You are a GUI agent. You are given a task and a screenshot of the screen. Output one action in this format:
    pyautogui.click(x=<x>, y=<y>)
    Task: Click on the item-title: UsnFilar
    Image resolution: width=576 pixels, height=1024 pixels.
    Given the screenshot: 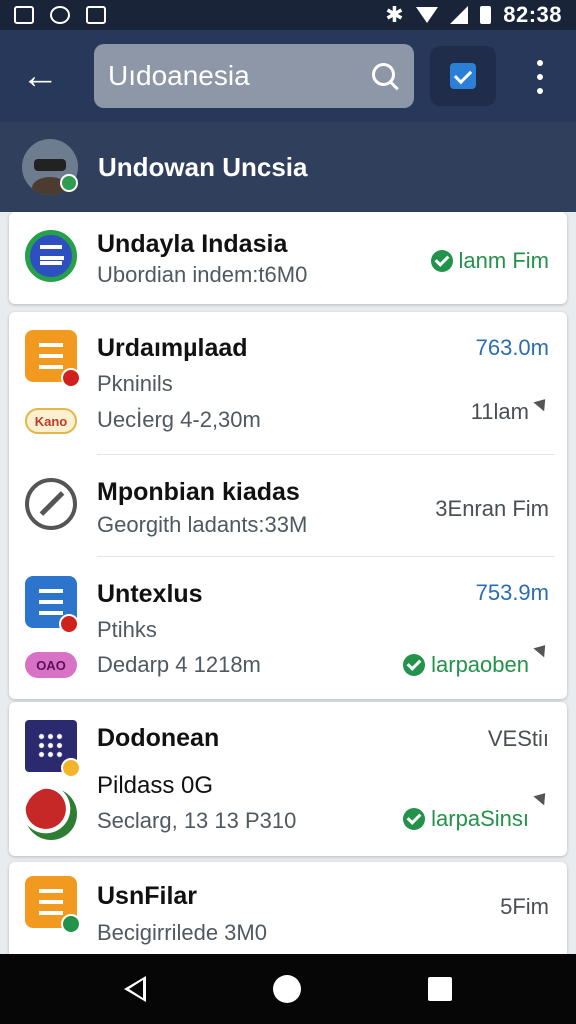 What is the action you would take?
    pyautogui.click(x=147, y=896)
    